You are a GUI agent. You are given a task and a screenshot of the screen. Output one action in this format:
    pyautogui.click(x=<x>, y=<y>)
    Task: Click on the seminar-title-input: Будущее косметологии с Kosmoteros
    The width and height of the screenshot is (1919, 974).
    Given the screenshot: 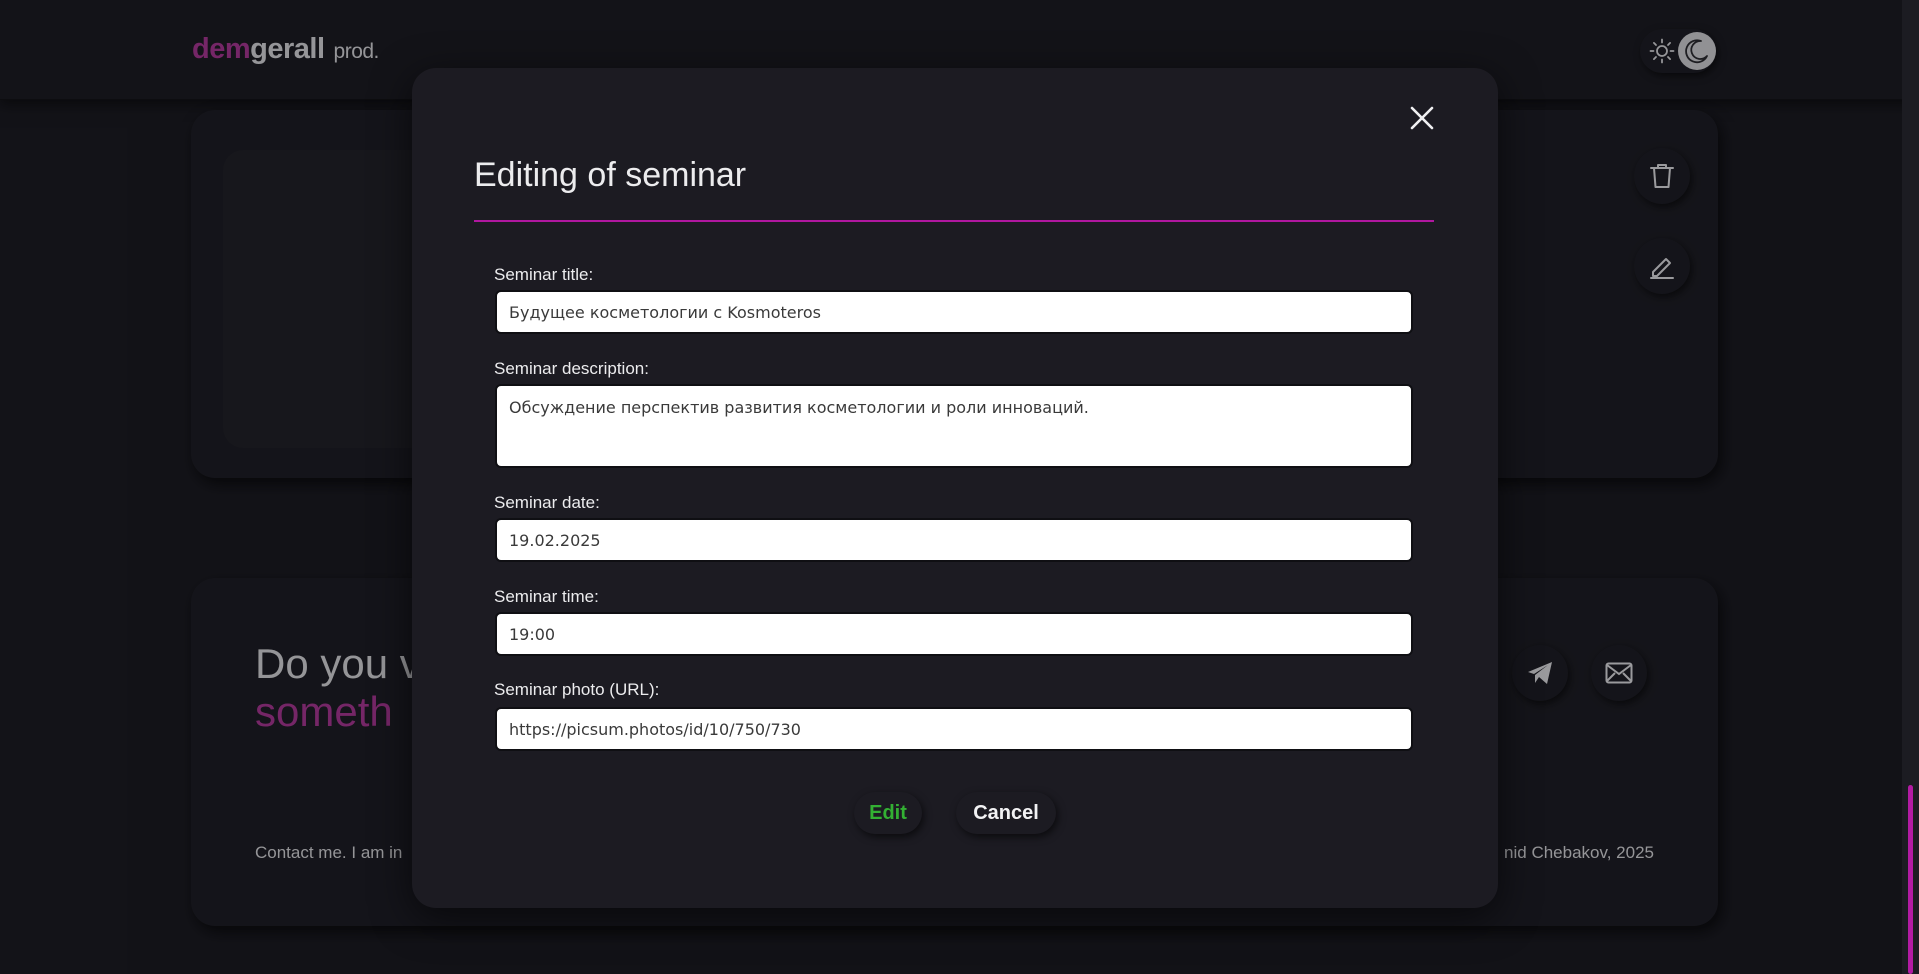 What is the action you would take?
    pyautogui.click(x=954, y=312)
    